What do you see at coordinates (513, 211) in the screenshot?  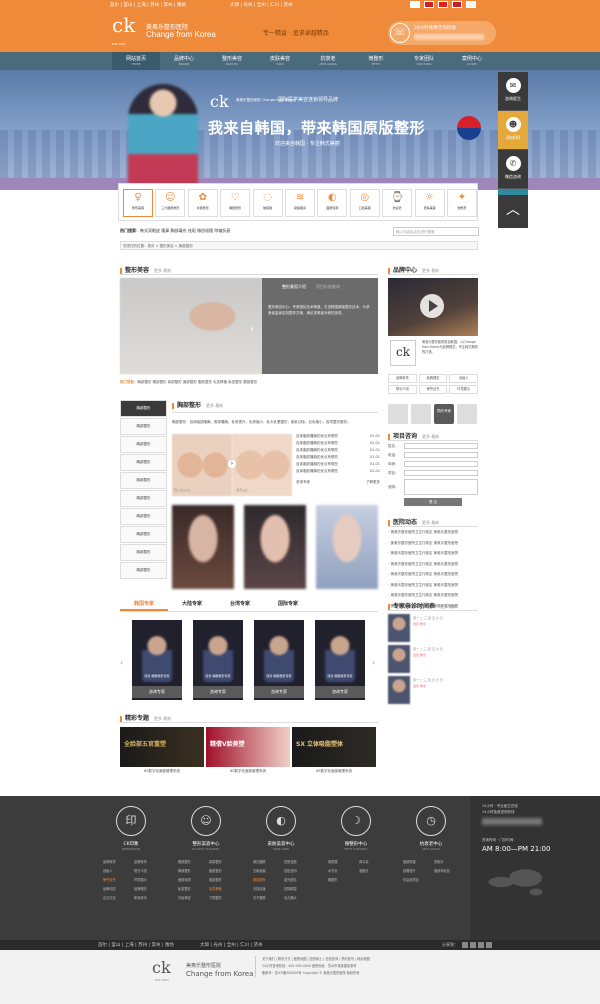 I see `back-to-top-button: ︿` at bounding box center [513, 211].